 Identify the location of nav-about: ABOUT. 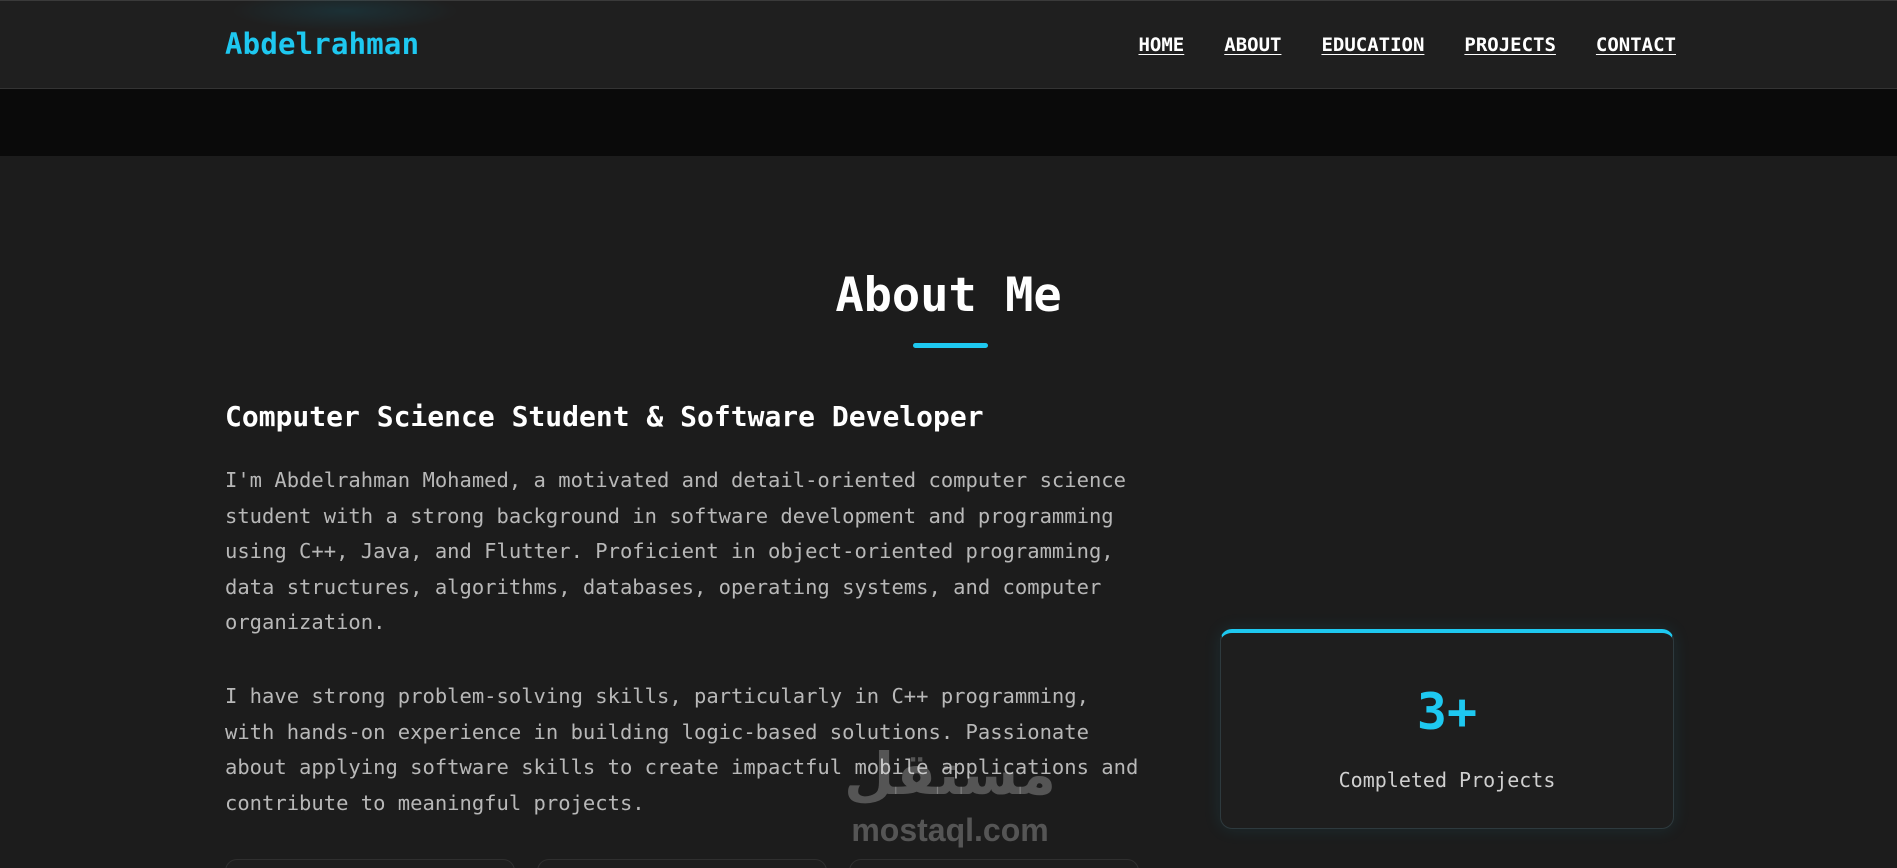
(1252, 45).